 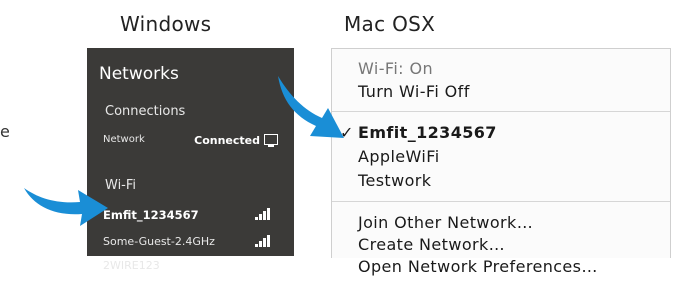 What do you see at coordinates (151, 215) in the screenshot?
I see `wifi-network-name: Emfit_1234567` at bounding box center [151, 215].